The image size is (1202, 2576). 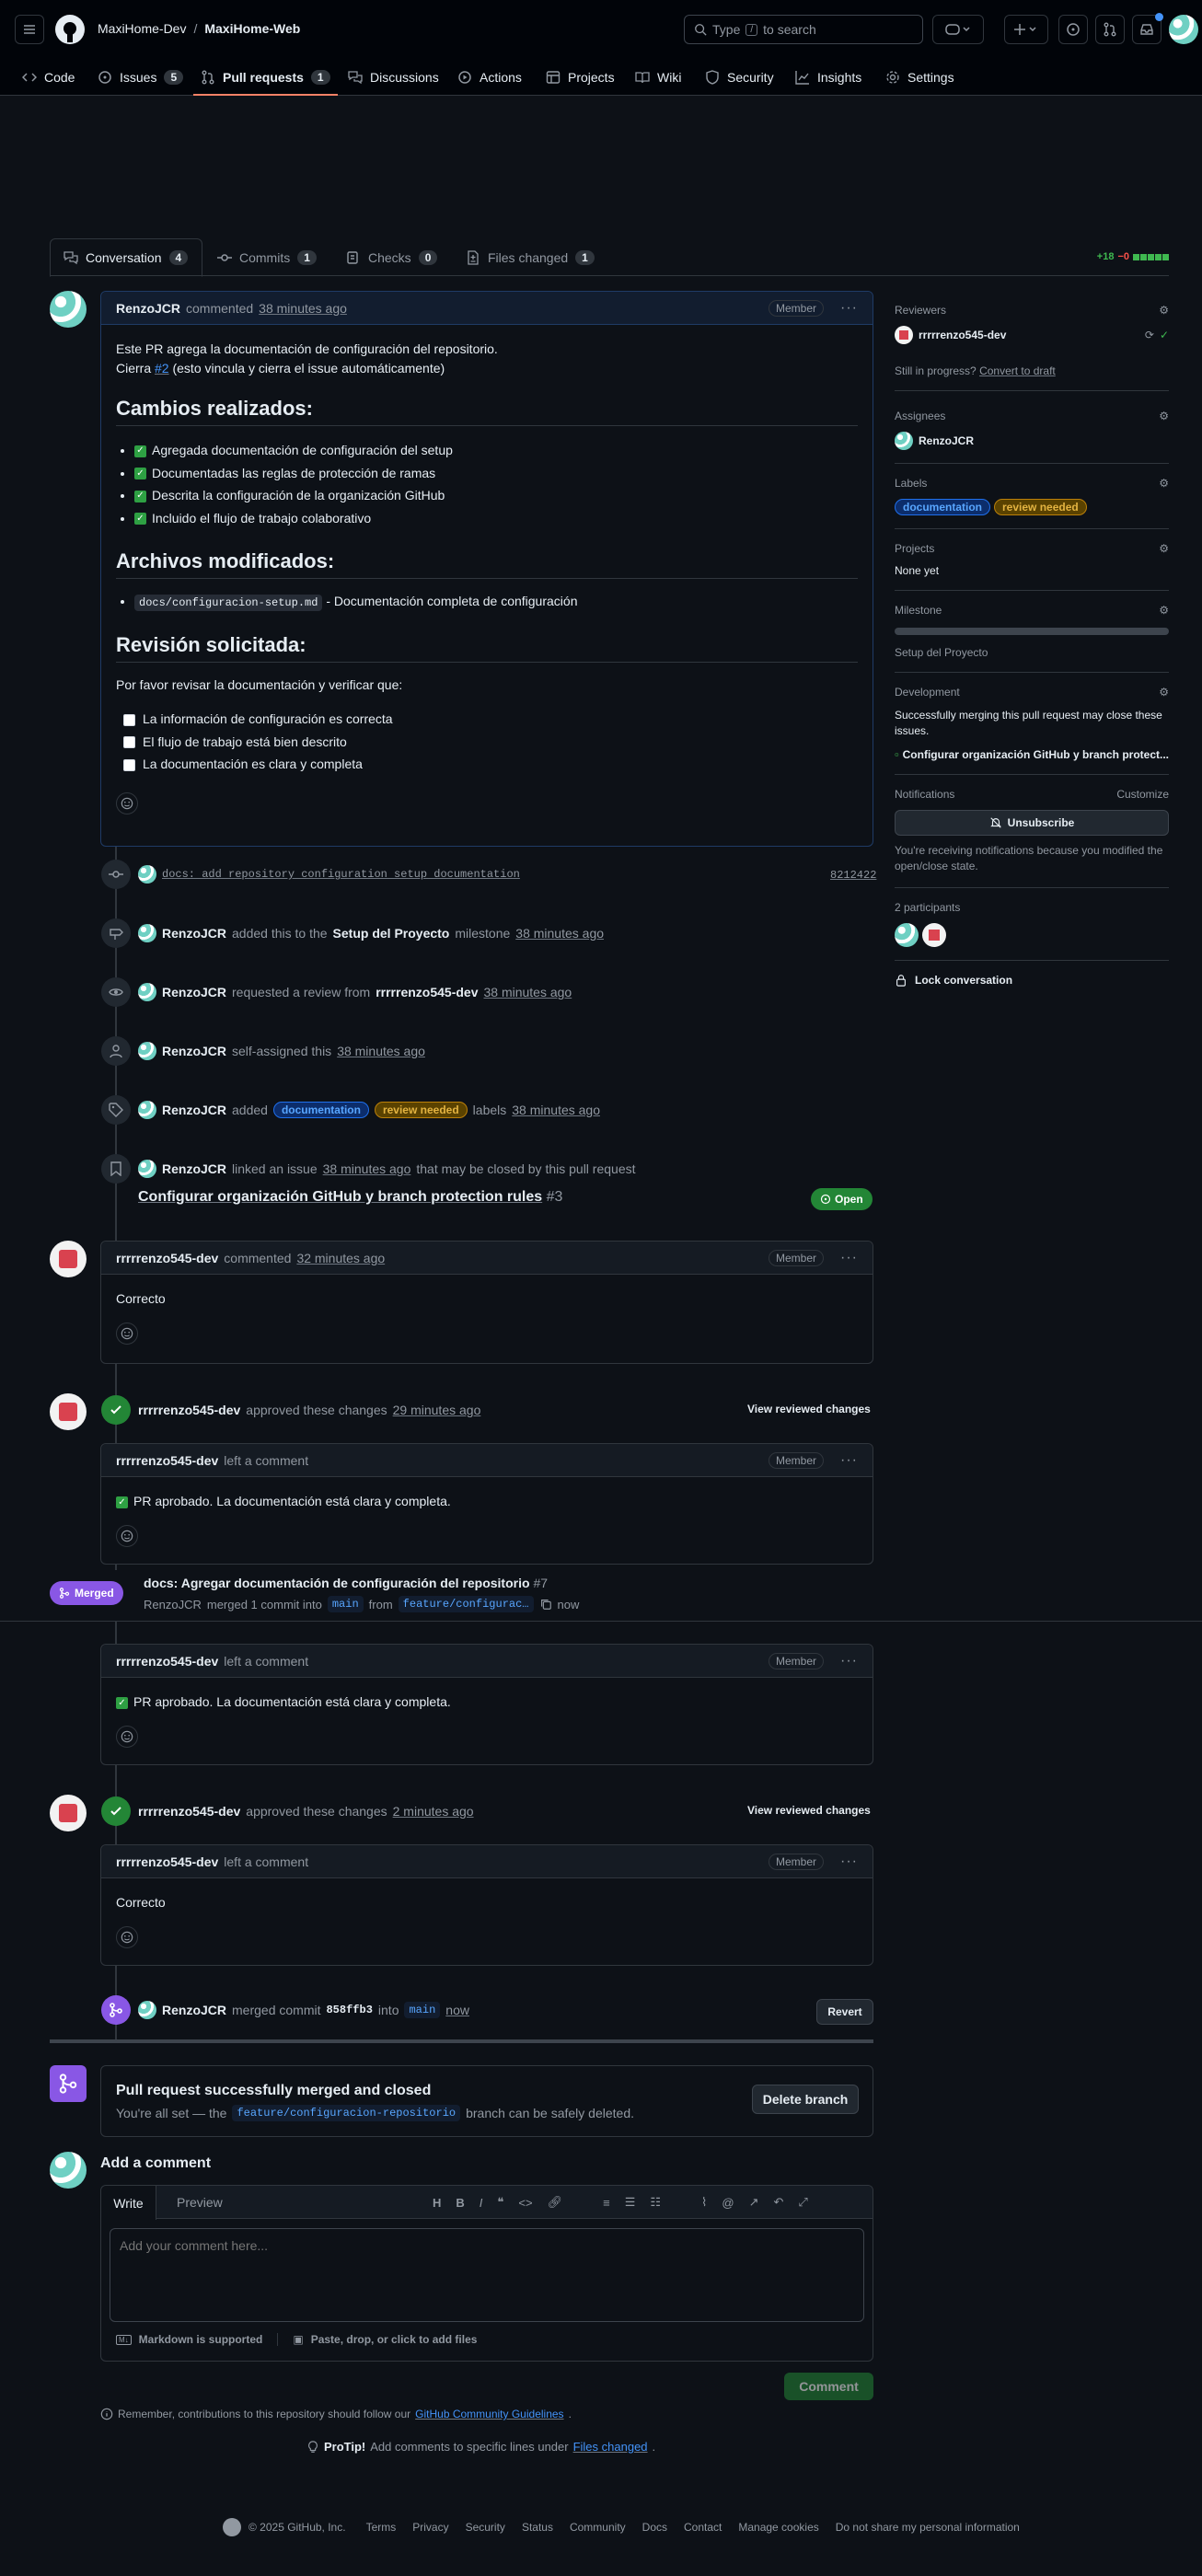 What do you see at coordinates (394, 2339) in the screenshot?
I see `attach-files: Paste, drop, or click to add files` at bounding box center [394, 2339].